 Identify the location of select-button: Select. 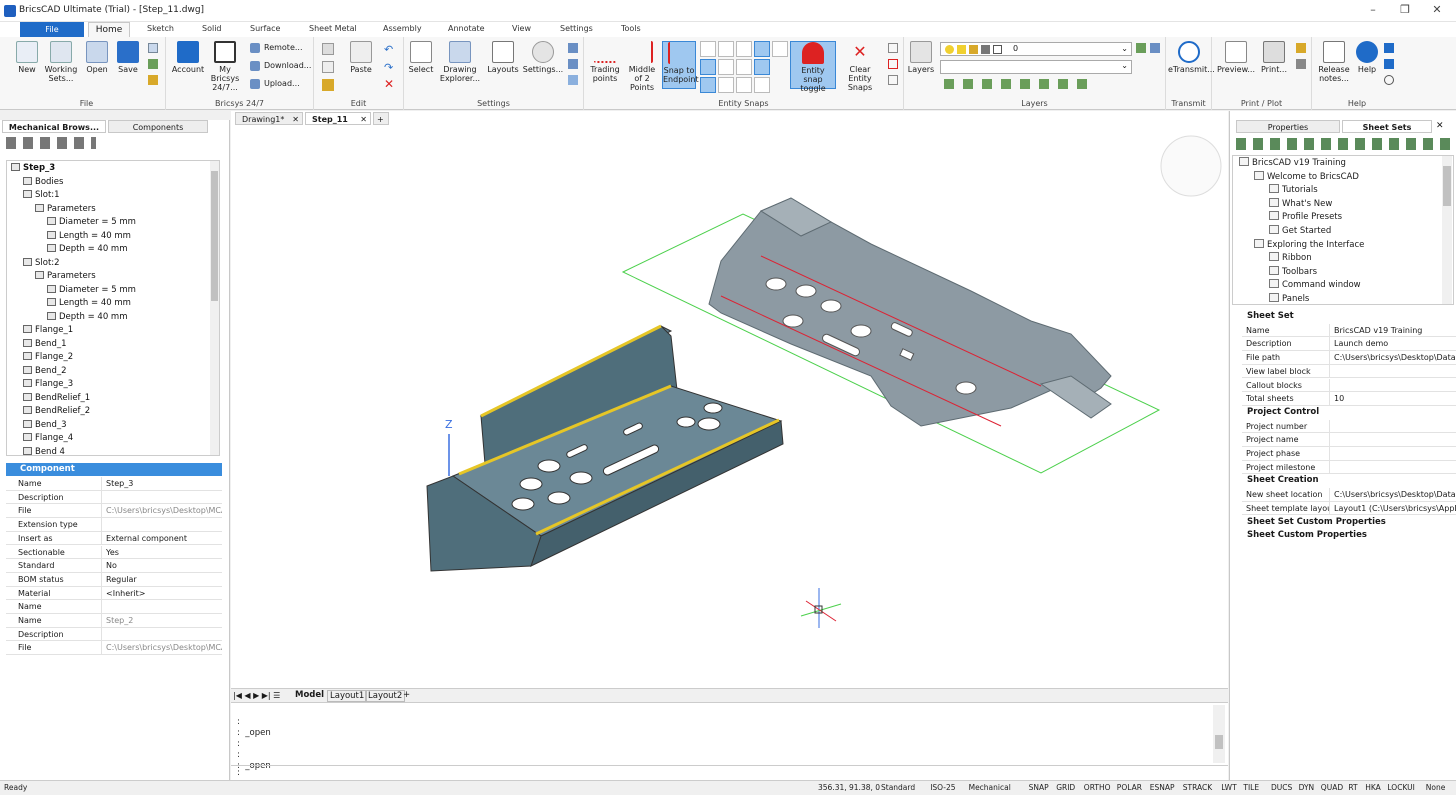
(421, 57).